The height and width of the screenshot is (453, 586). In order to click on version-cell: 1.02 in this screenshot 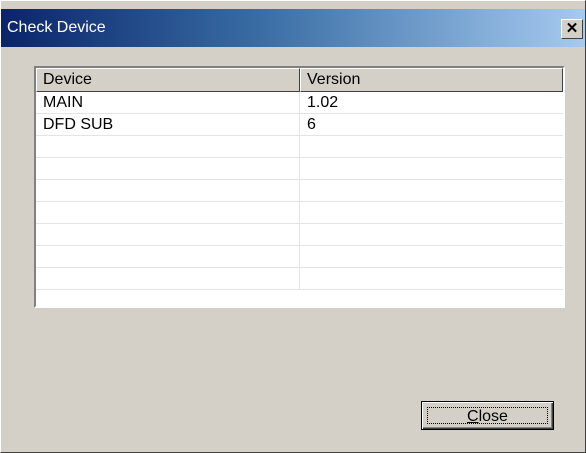, I will do `click(323, 102)`.